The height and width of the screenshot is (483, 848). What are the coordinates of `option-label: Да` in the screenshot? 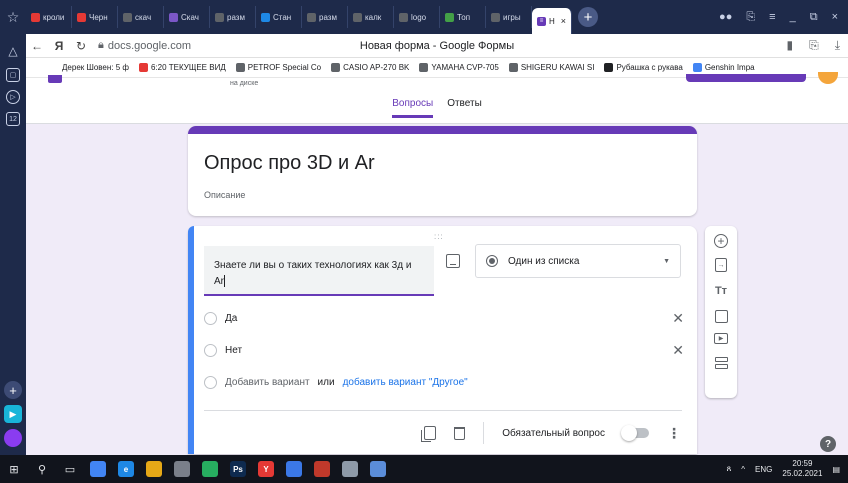 It's located at (231, 318).